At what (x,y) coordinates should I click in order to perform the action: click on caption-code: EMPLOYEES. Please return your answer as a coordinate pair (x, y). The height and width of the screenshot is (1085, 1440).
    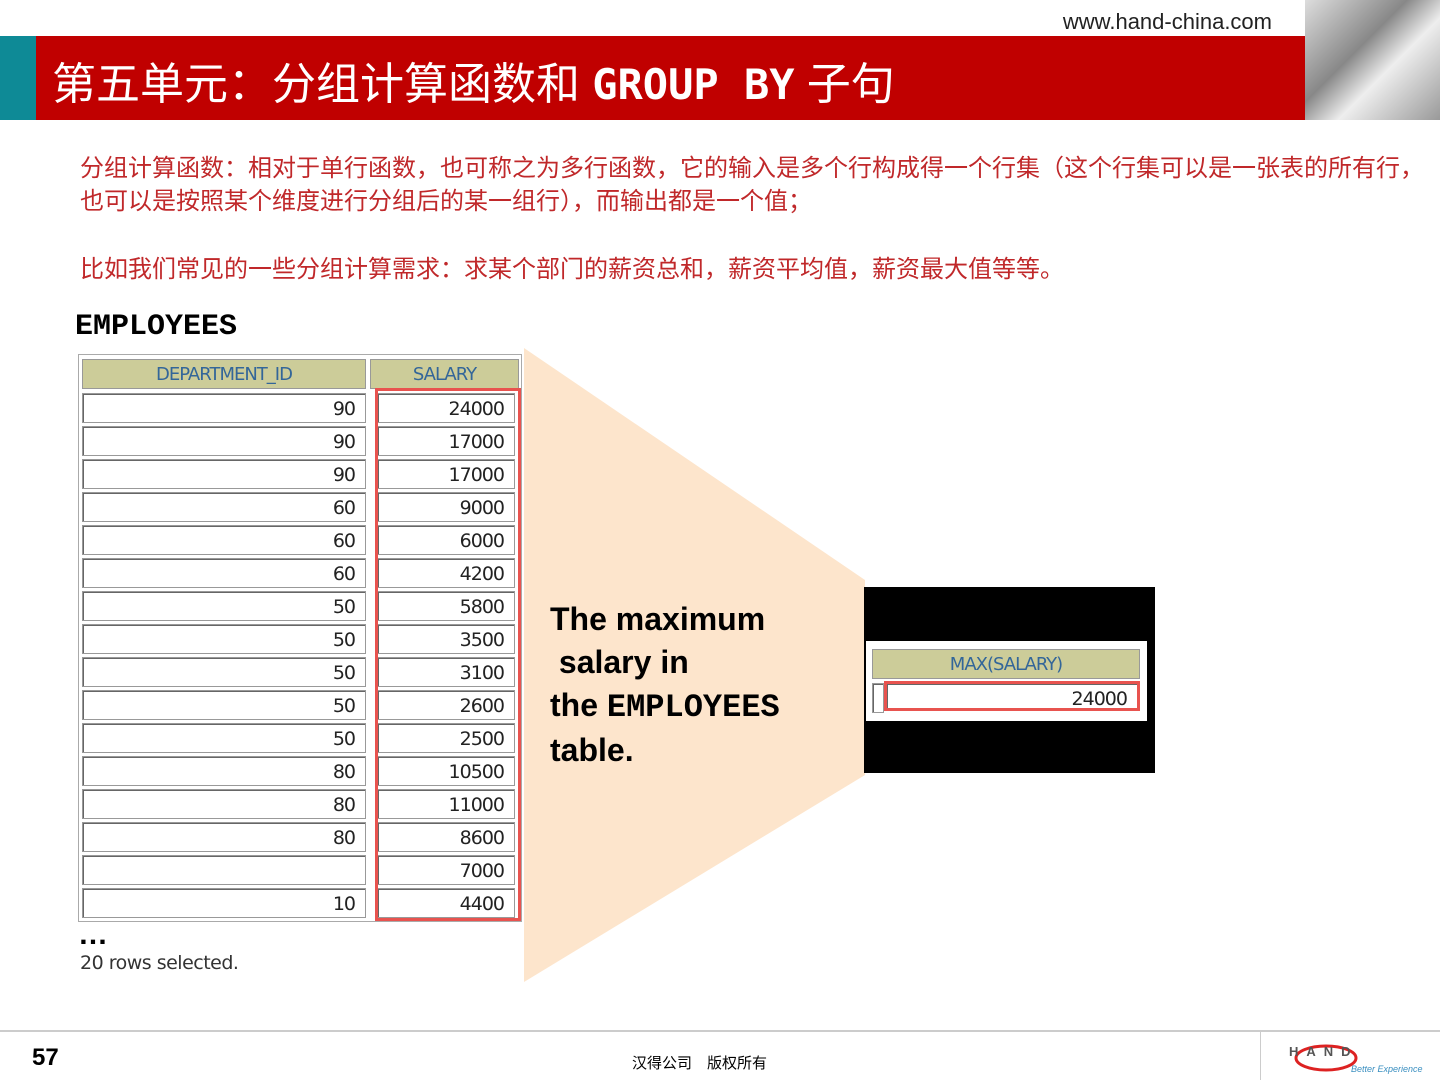
    Looking at the image, I should click on (693, 707).